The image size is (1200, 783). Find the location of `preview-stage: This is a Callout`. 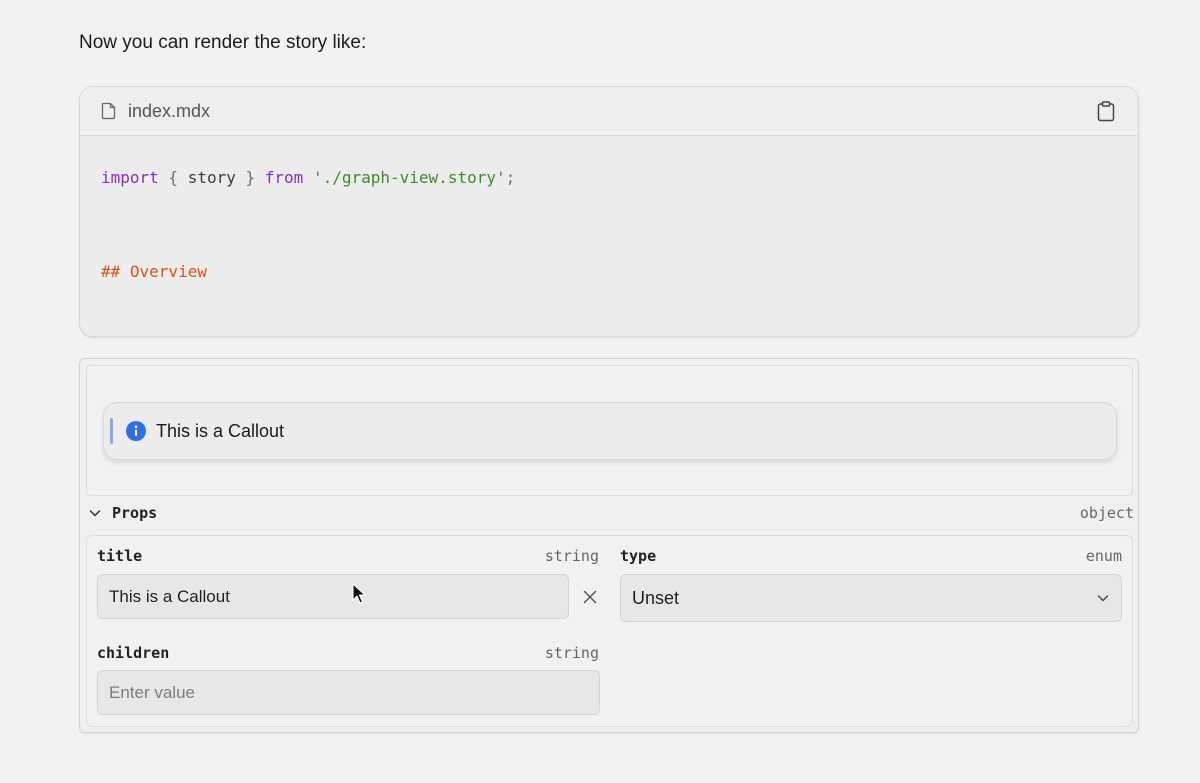

preview-stage: This is a Callout is located at coordinates (609, 430).